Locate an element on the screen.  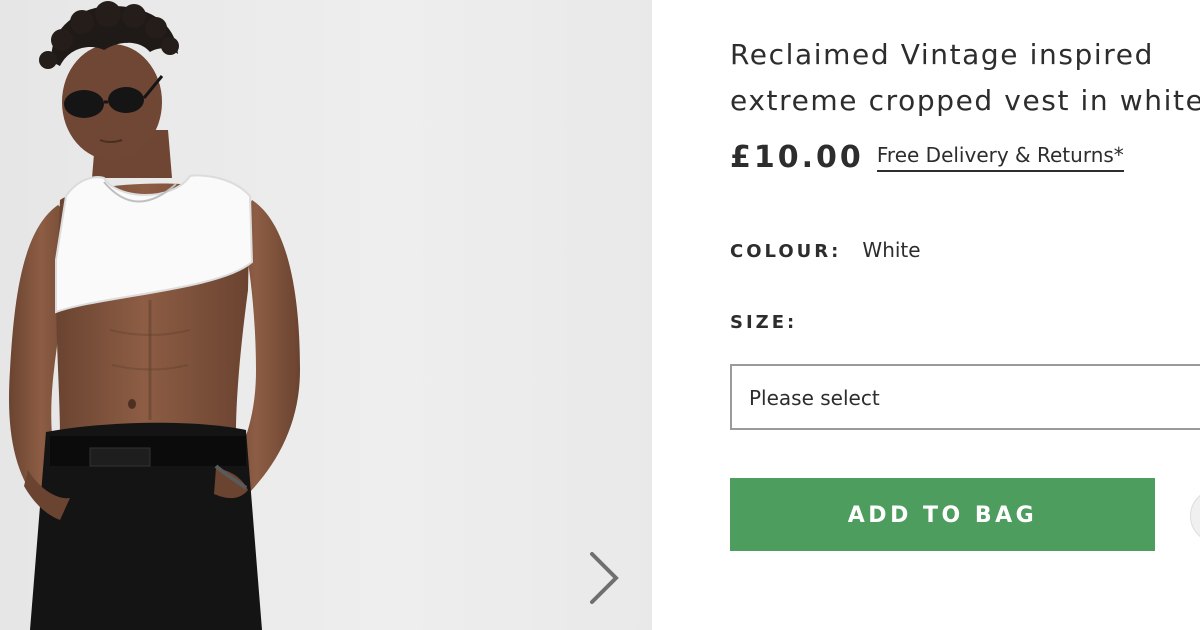
colour-label: COLOUR: is located at coordinates (786, 251).